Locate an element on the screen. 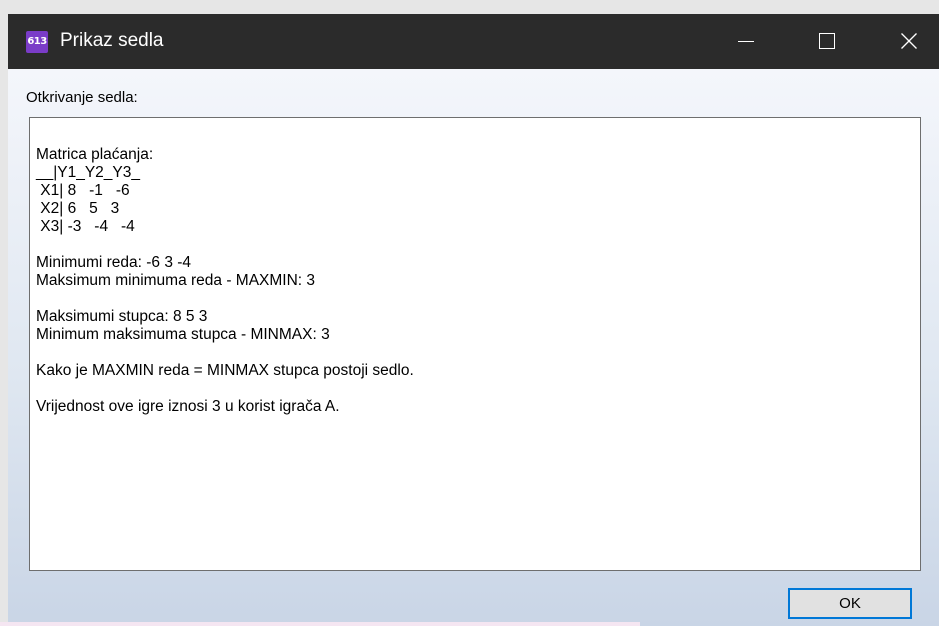 This screenshot has height=626, width=939. maximize-button is located at coordinates (825, 41).